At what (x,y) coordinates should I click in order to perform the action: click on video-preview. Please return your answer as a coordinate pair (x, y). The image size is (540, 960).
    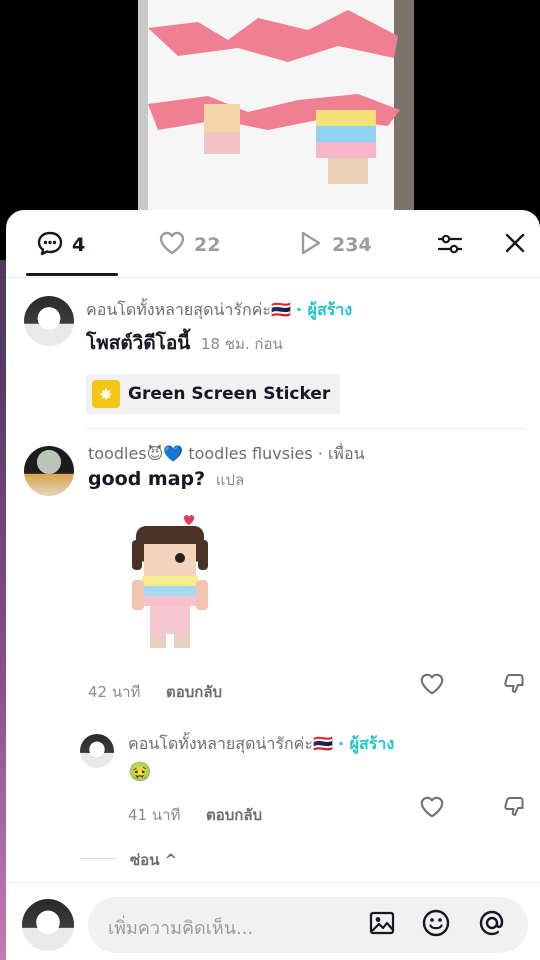
    Looking at the image, I should click on (276, 115).